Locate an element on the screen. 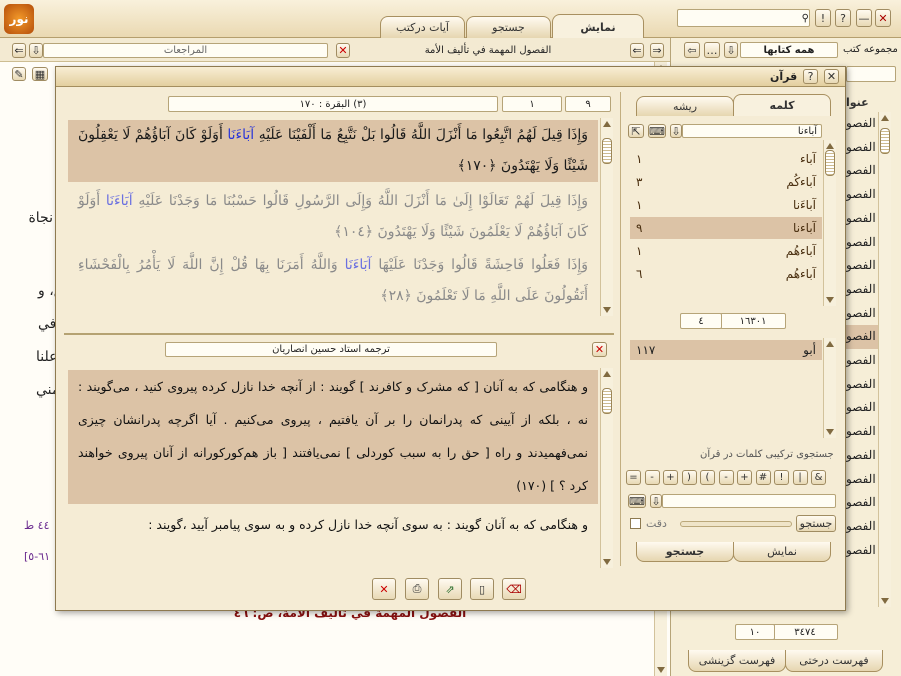 The image size is (901, 676). word-list-item: آباءهُم ٦ is located at coordinates (726, 274).